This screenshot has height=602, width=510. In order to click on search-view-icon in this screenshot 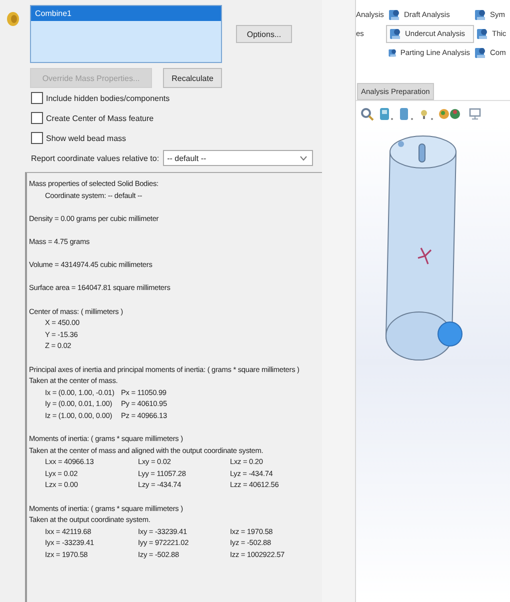, I will do `click(367, 114)`.